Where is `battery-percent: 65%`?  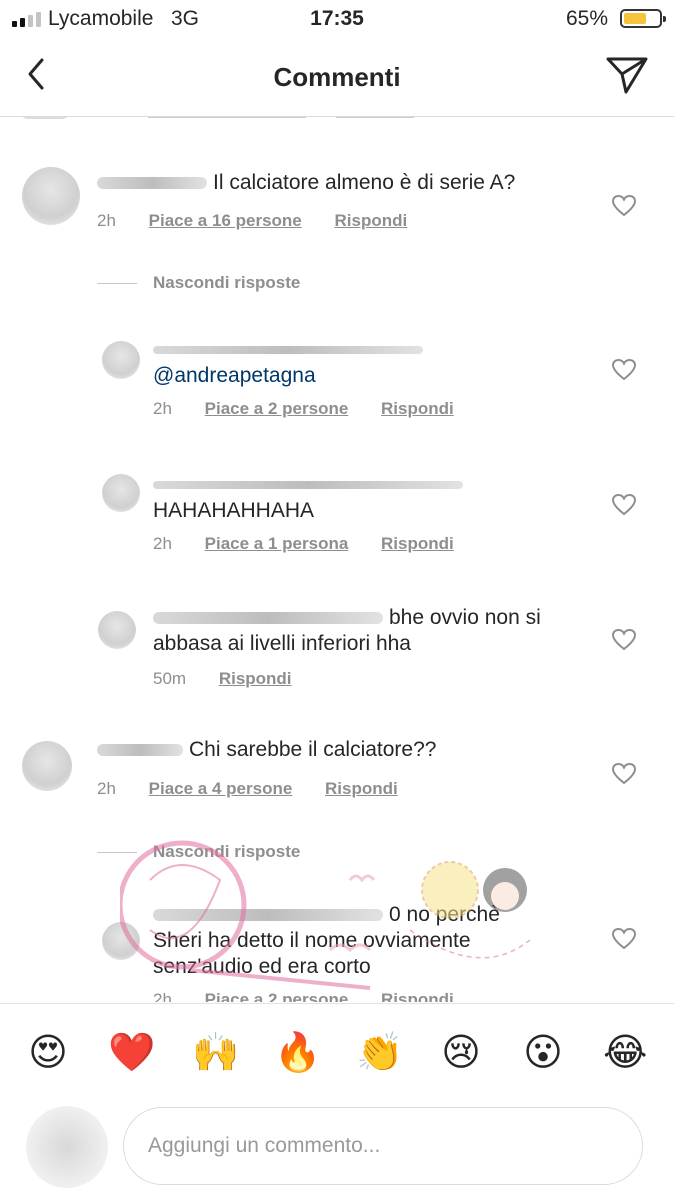 battery-percent: 65% is located at coordinates (586, 18).